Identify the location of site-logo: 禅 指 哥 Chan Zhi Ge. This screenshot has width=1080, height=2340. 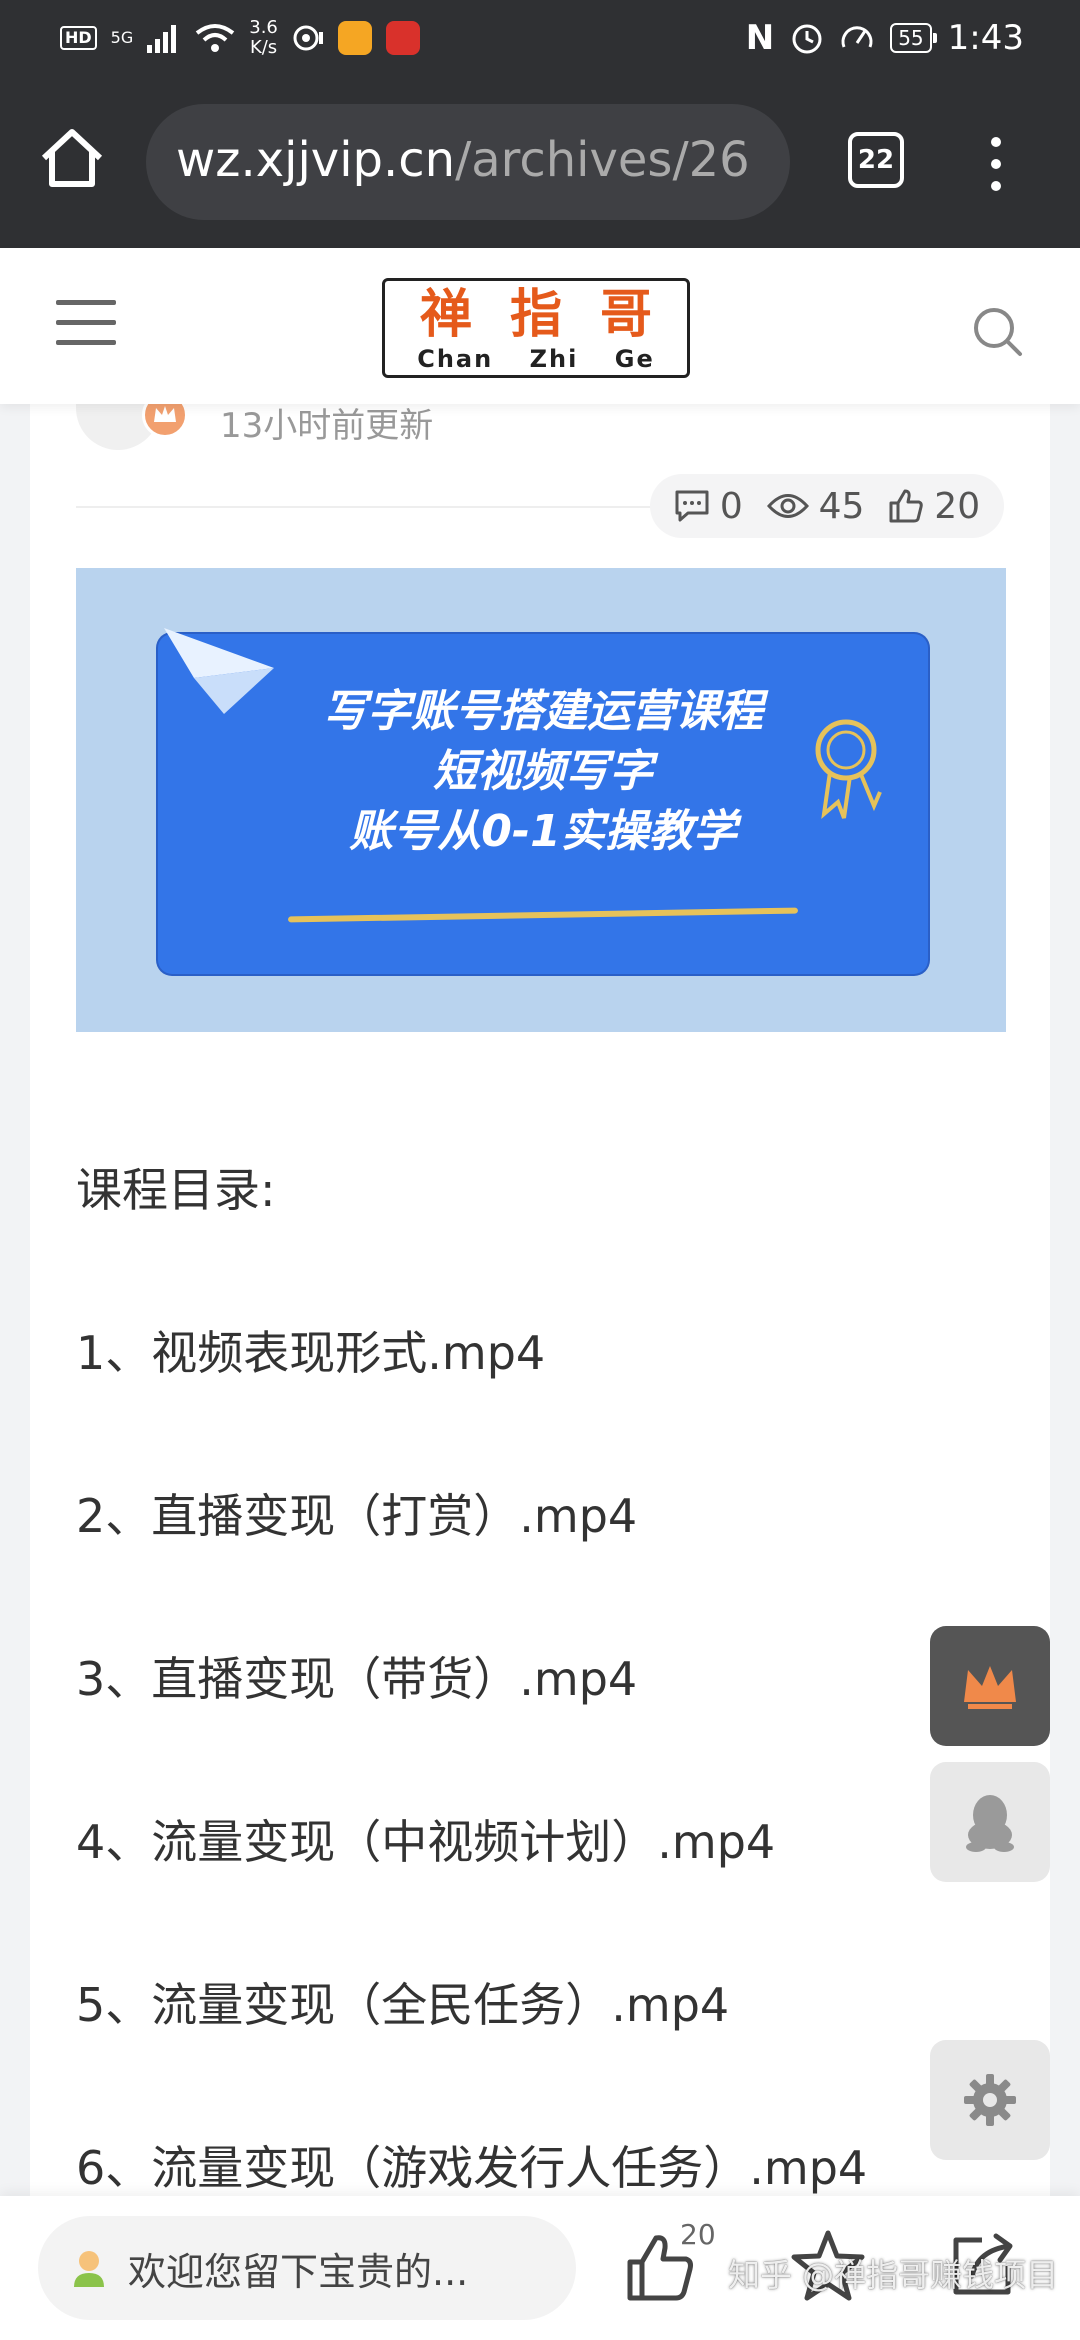
(536, 328).